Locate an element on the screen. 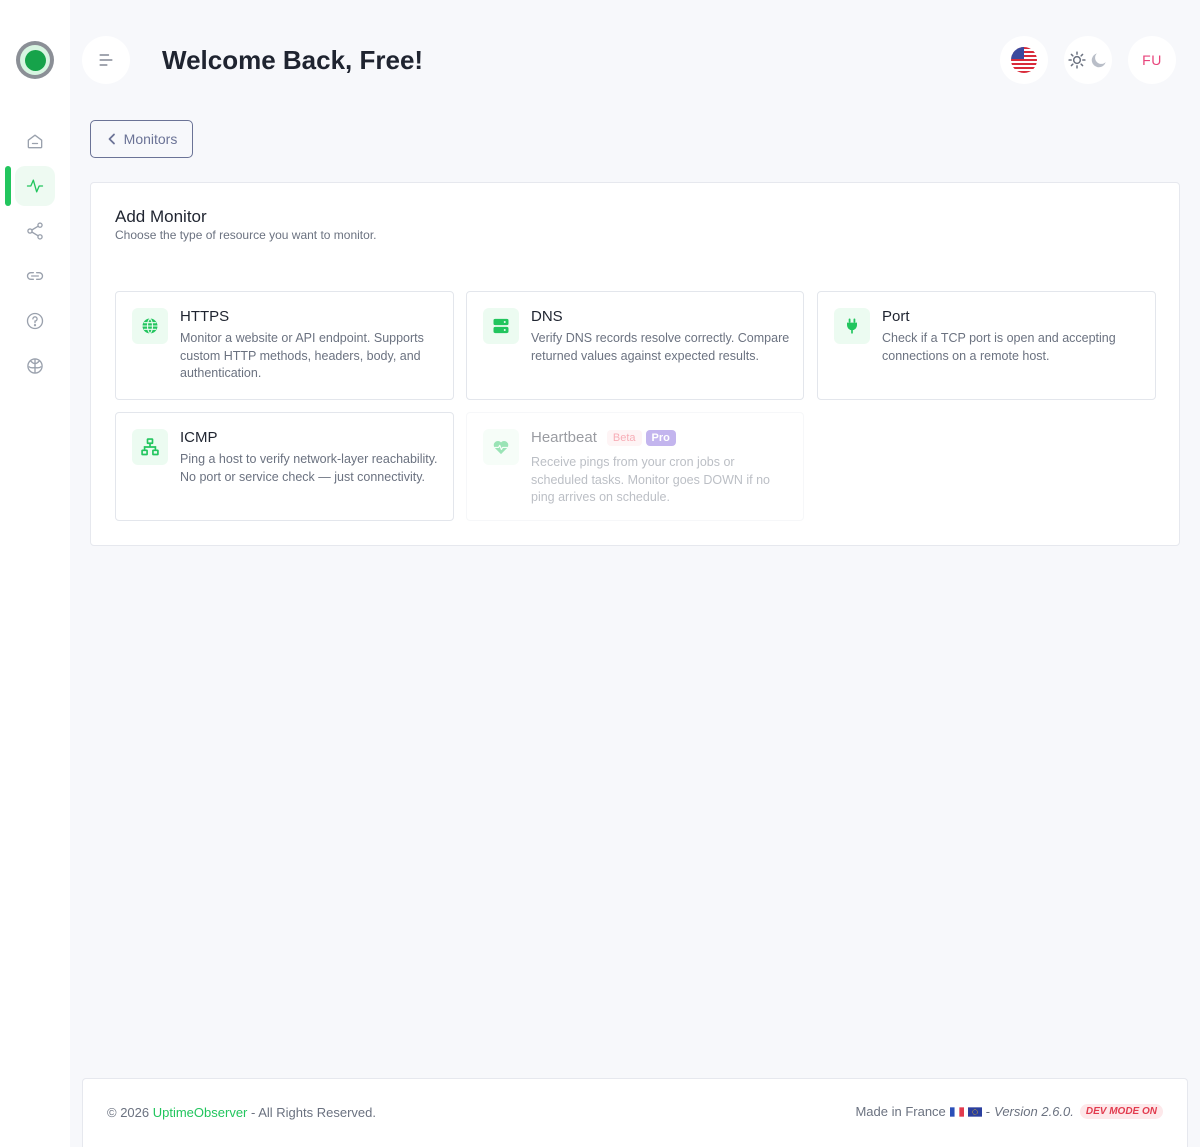  home-icon is located at coordinates (35, 141).